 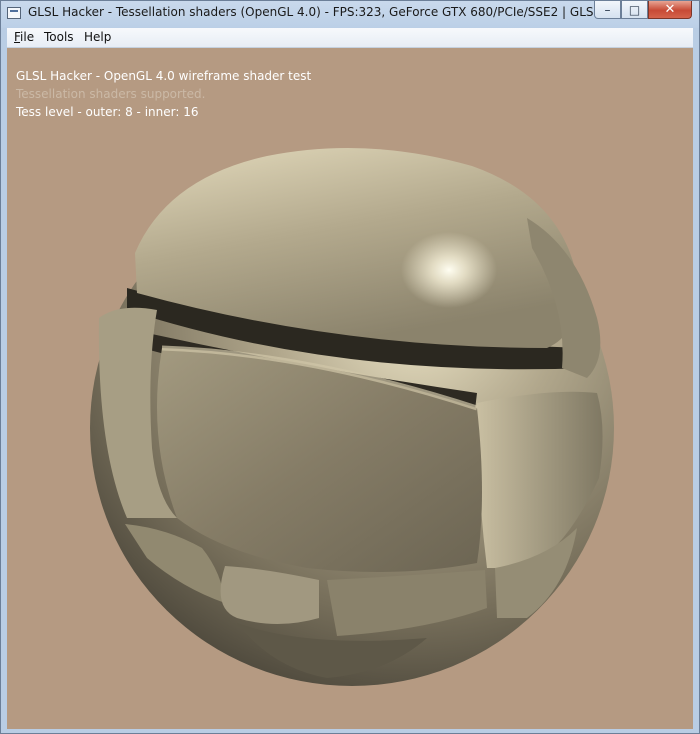 What do you see at coordinates (449, 270) in the screenshot?
I see `sphere-specular-highlight` at bounding box center [449, 270].